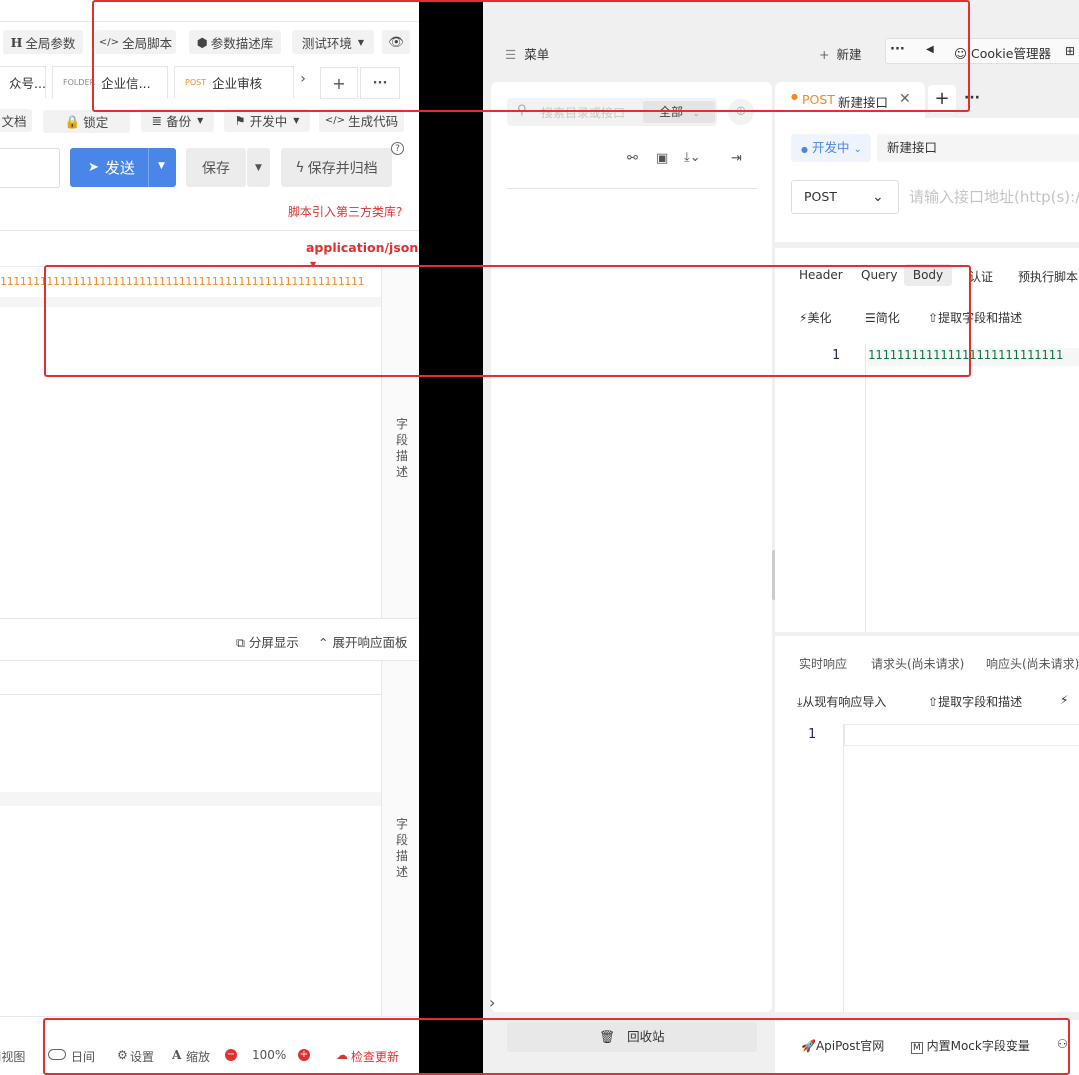  Describe the element at coordinates (812, 734) in the screenshot. I see `line-number: 1` at that location.